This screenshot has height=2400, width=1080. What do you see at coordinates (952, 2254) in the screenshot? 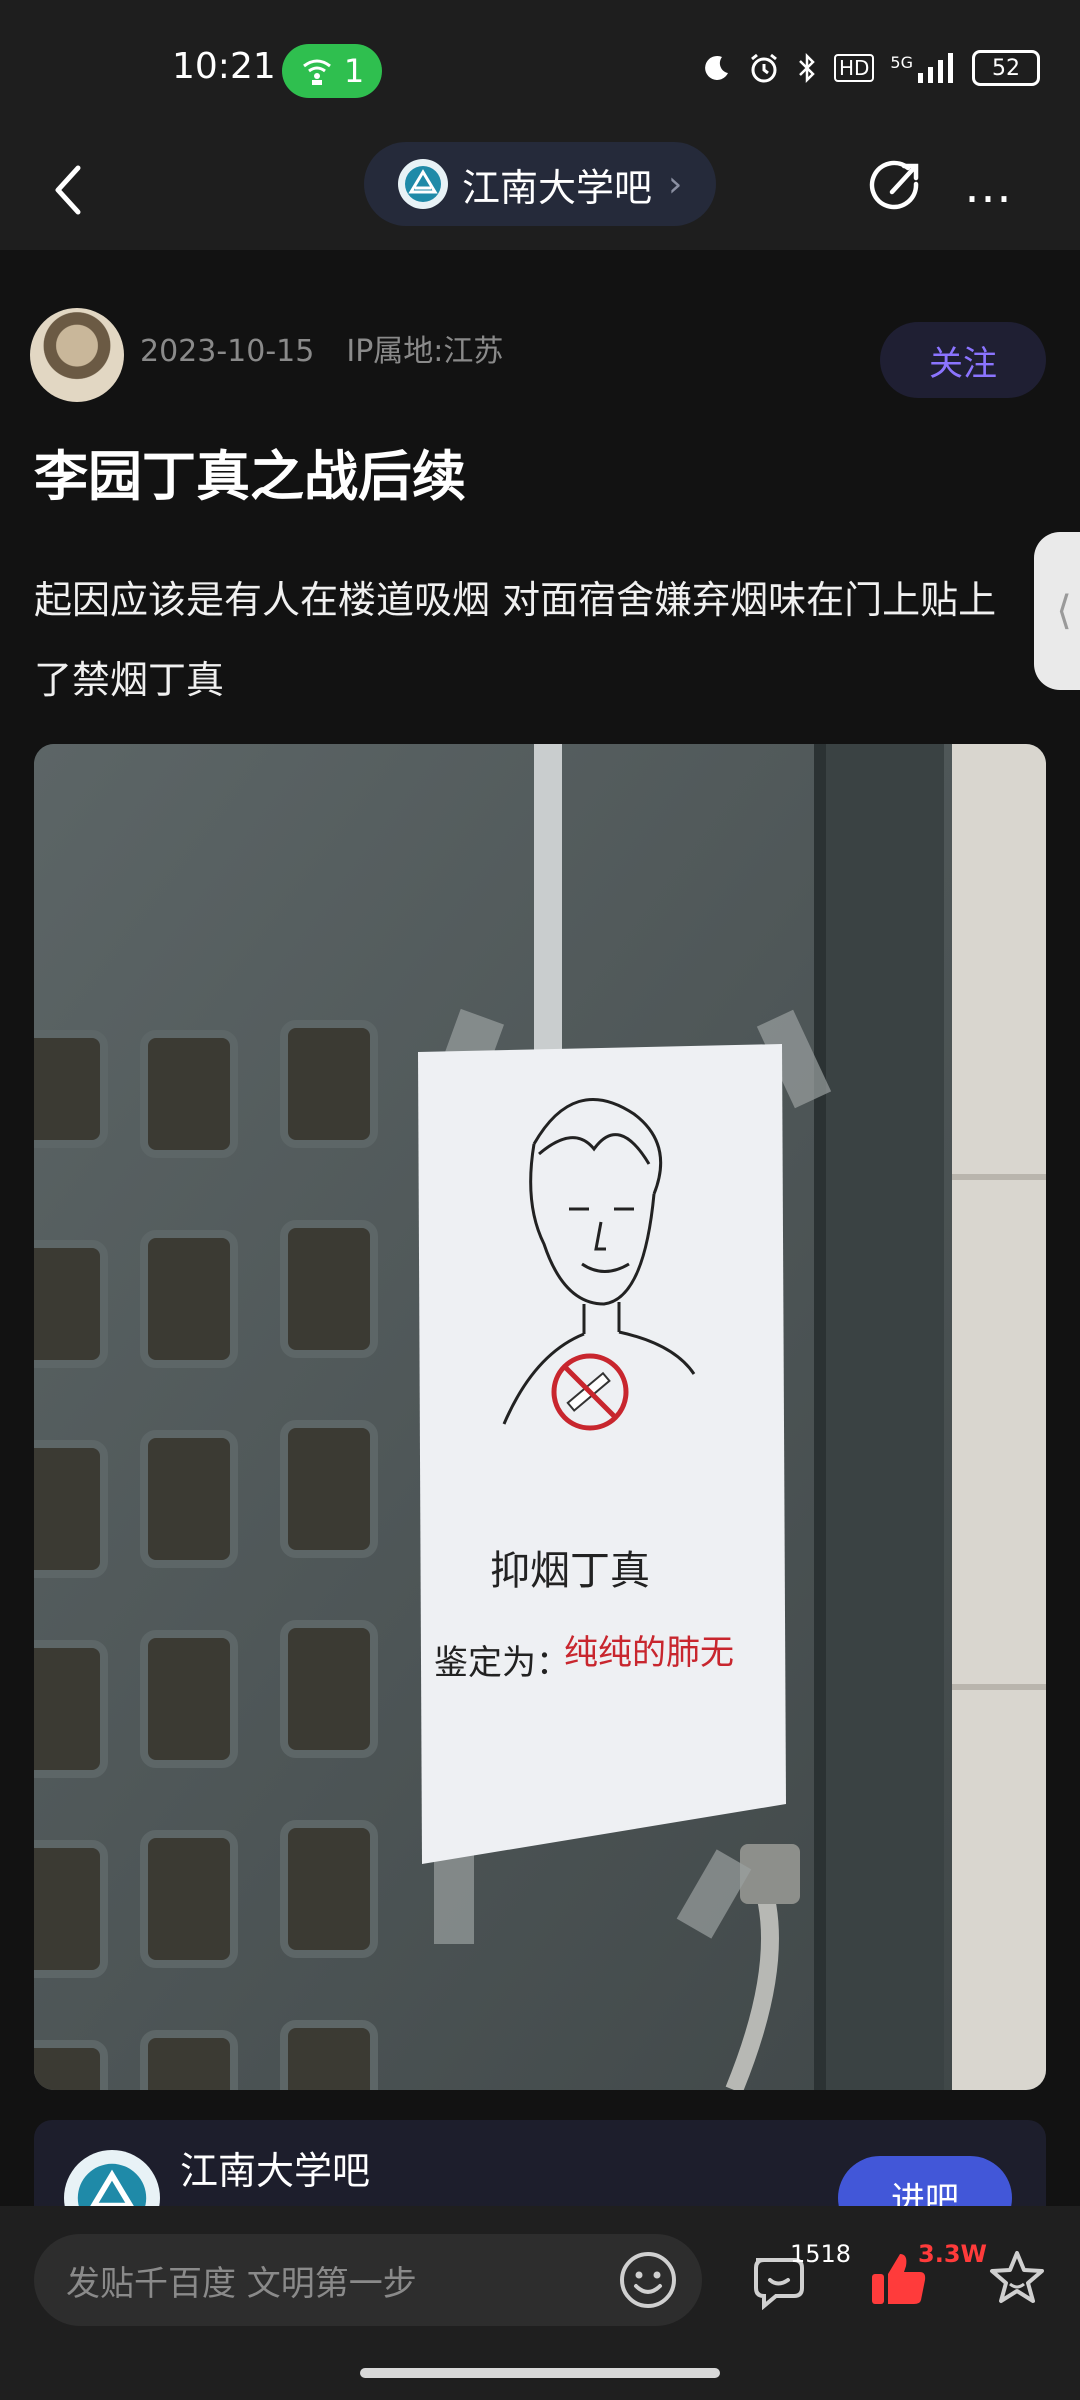
I see `like-count: 3.3W` at bounding box center [952, 2254].